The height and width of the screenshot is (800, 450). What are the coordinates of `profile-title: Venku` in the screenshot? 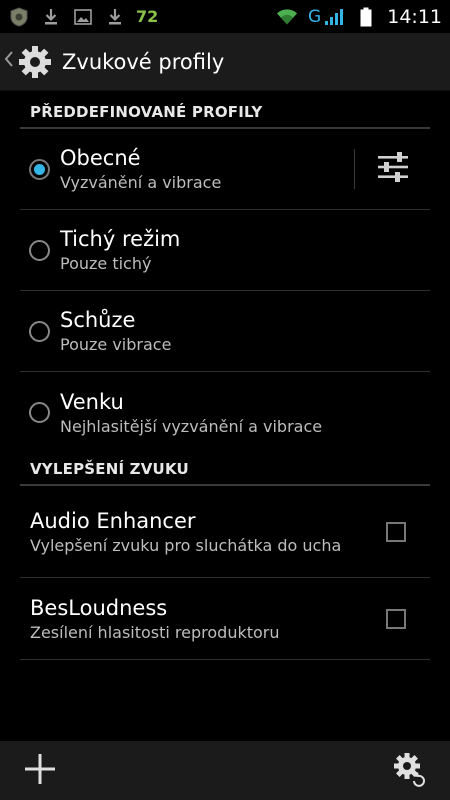 It's located at (92, 401).